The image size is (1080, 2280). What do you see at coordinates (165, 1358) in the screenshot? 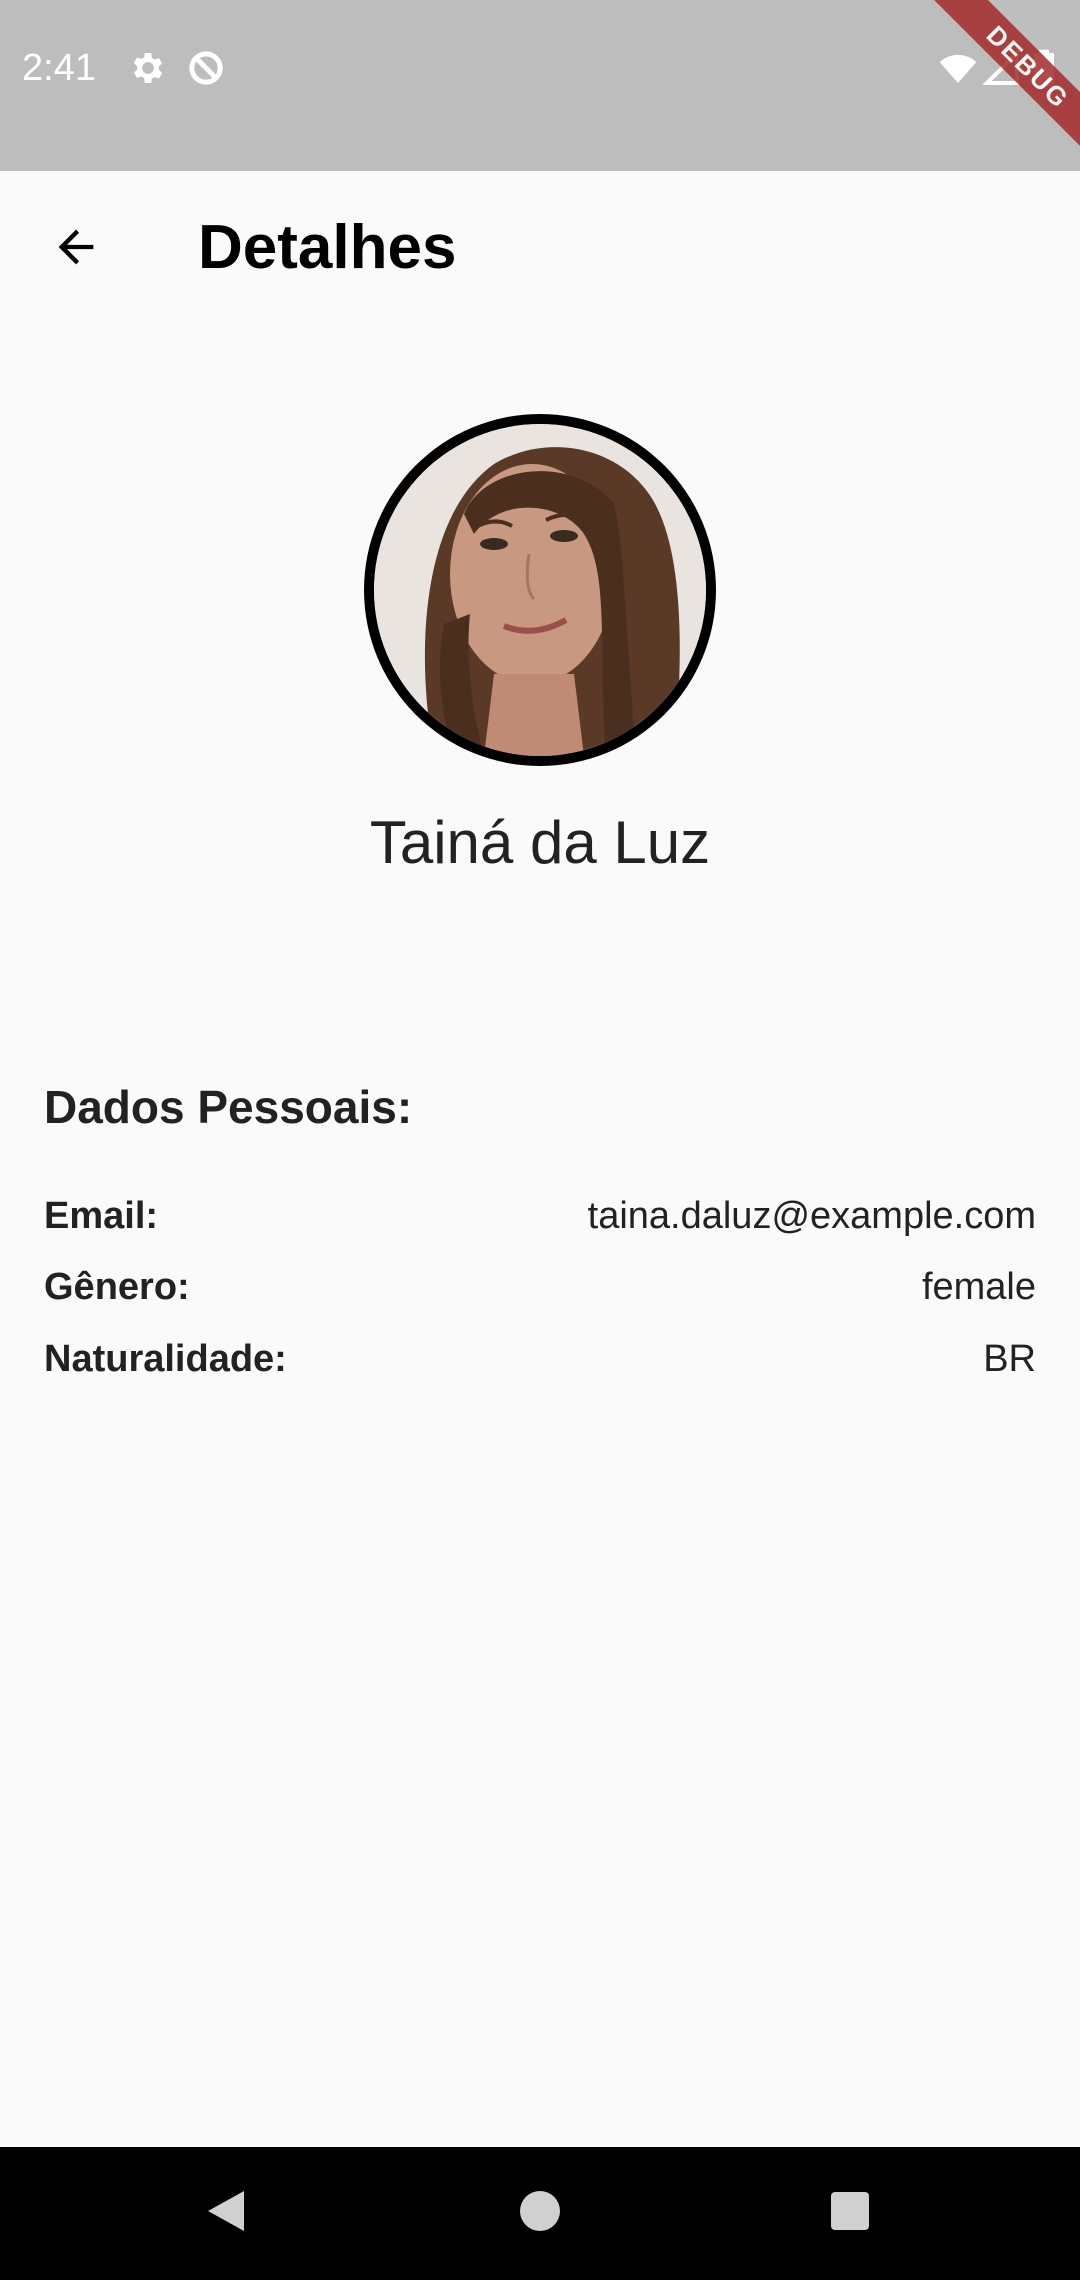
I see `info-label: Naturalidade:` at bounding box center [165, 1358].